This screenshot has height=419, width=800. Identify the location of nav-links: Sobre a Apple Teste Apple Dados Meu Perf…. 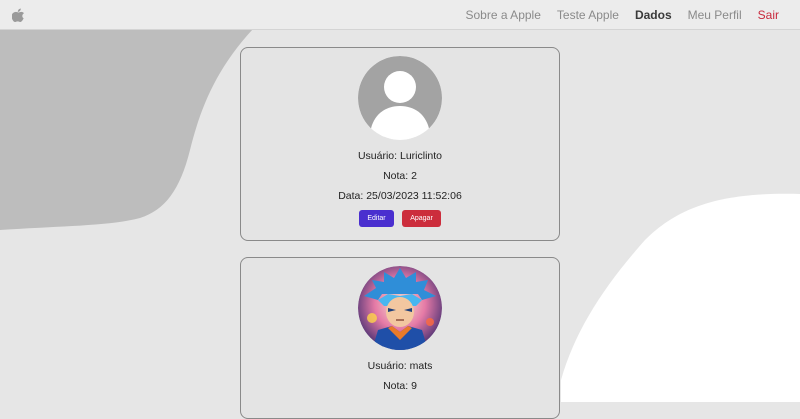
(614, 14).